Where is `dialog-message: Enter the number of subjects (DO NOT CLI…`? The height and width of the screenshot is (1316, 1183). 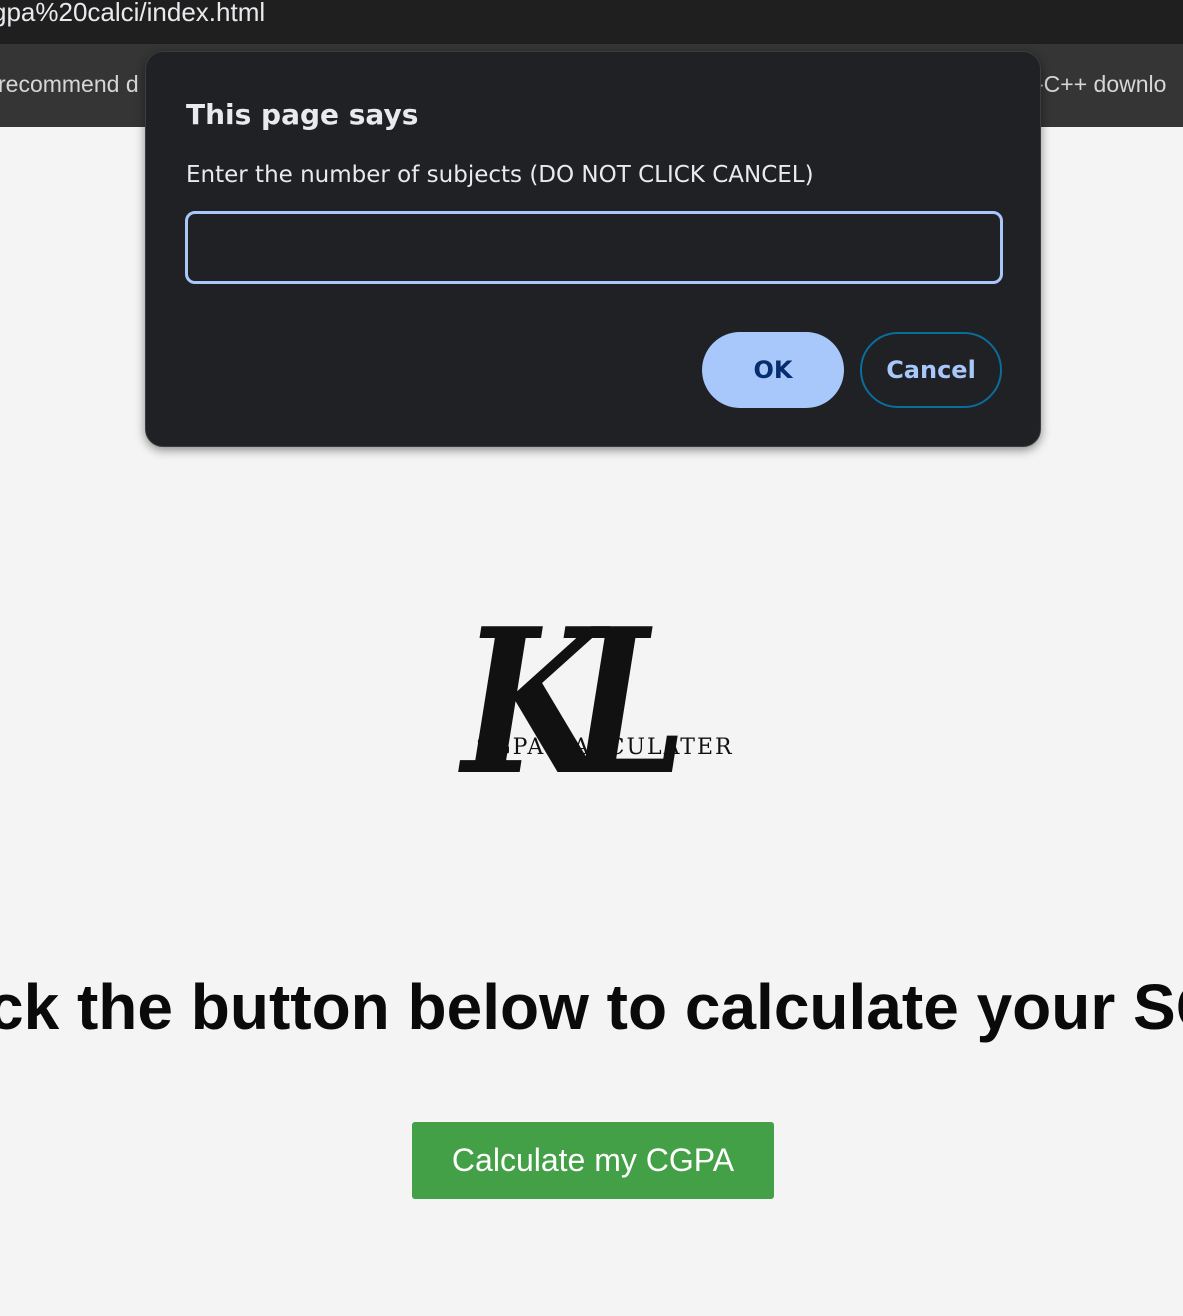
dialog-message: Enter the number of subjects (DO NOT CLI… is located at coordinates (500, 175).